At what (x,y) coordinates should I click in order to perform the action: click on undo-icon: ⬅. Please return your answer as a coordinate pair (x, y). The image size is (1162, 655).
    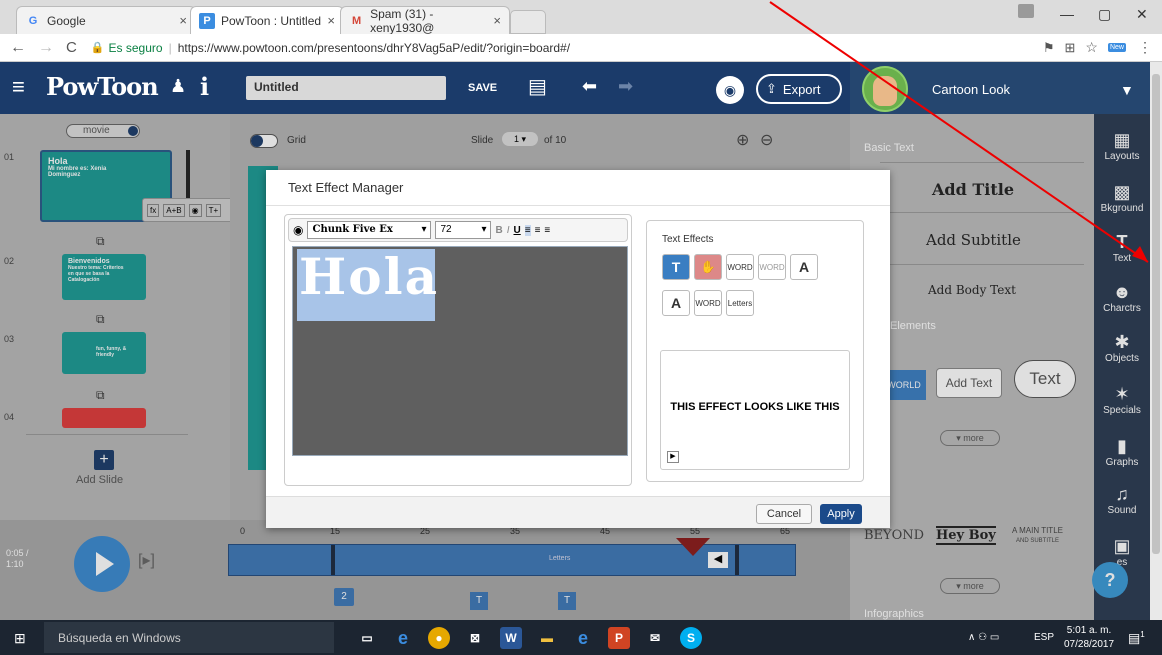
    Looking at the image, I should click on (589, 86).